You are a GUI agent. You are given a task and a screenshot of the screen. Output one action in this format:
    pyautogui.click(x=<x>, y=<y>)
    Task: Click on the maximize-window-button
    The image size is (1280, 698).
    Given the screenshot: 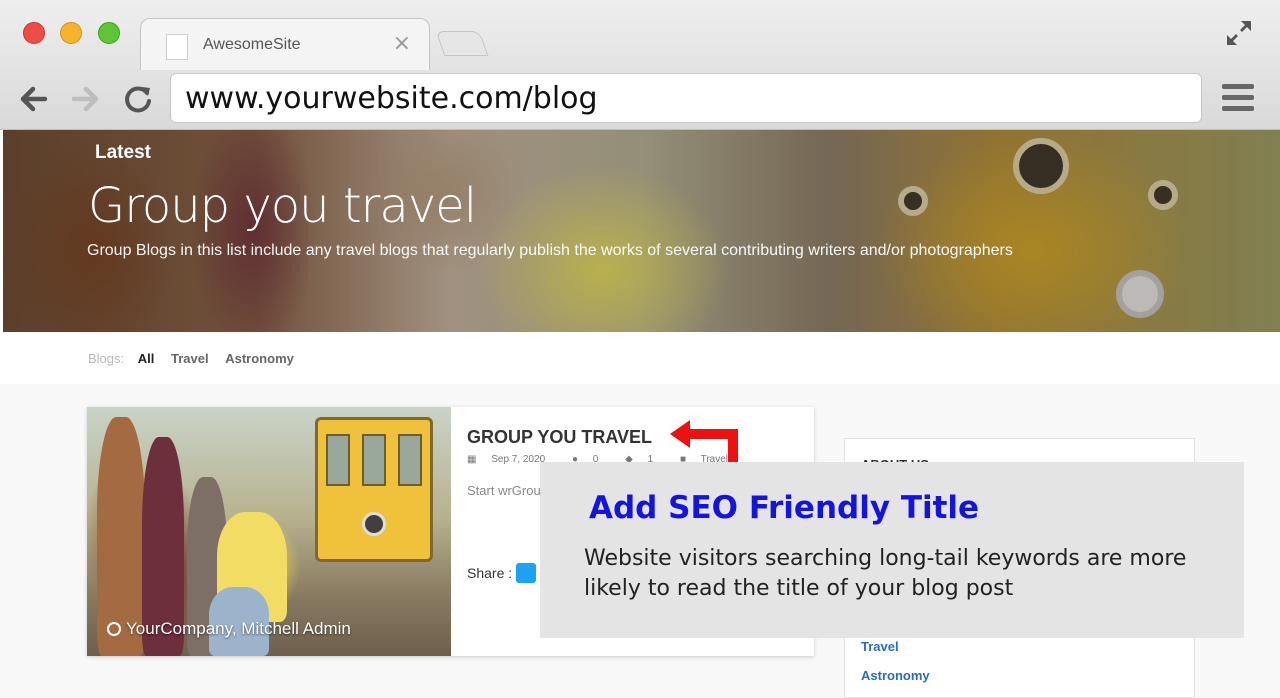 What is the action you would take?
    pyautogui.click(x=109, y=33)
    